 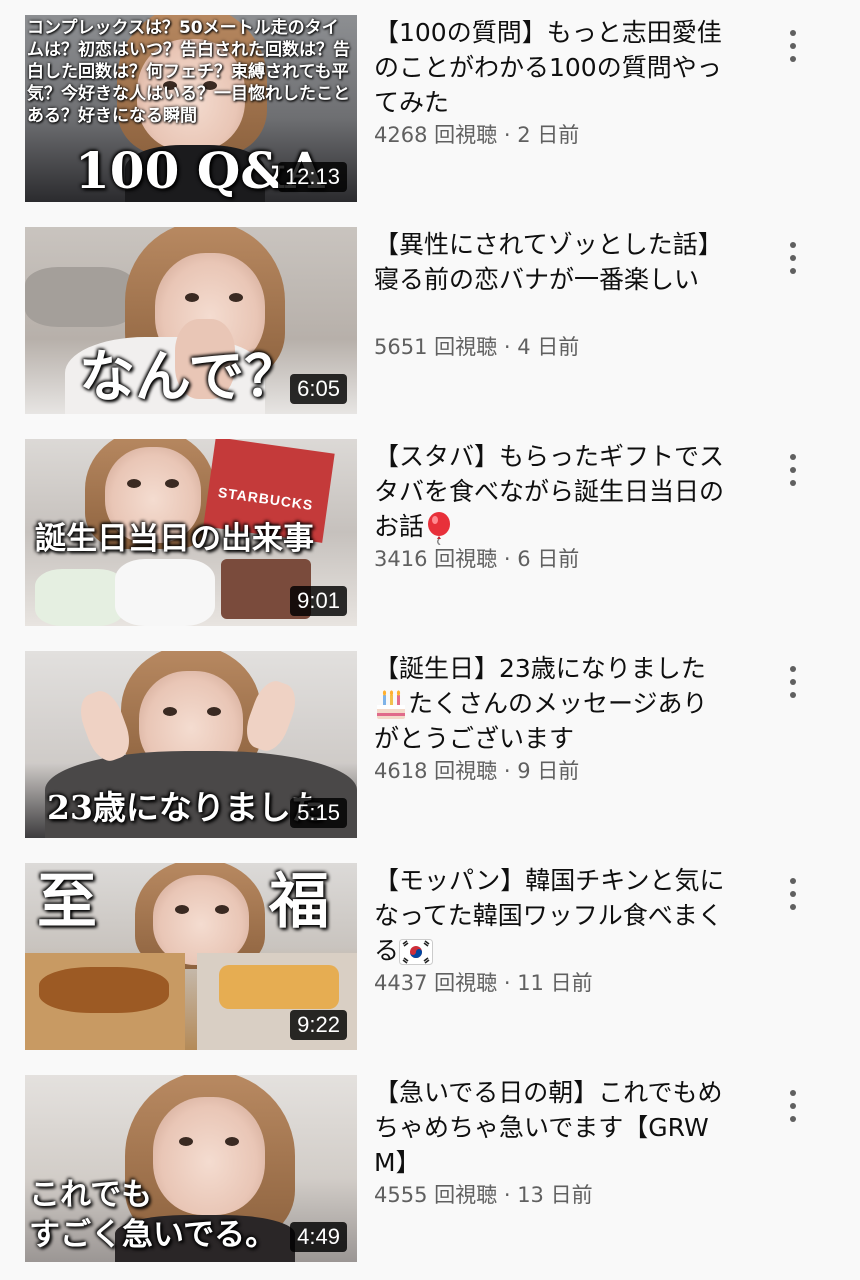 I want to click on korea-flag-icon, so click(x=416, y=952).